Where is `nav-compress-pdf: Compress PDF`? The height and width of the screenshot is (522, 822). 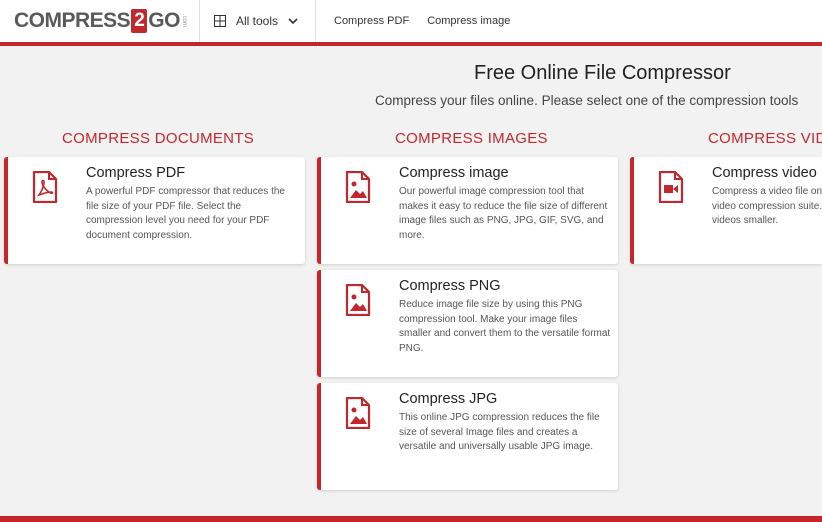 nav-compress-pdf: Compress PDF is located at coordinates (371, 21).